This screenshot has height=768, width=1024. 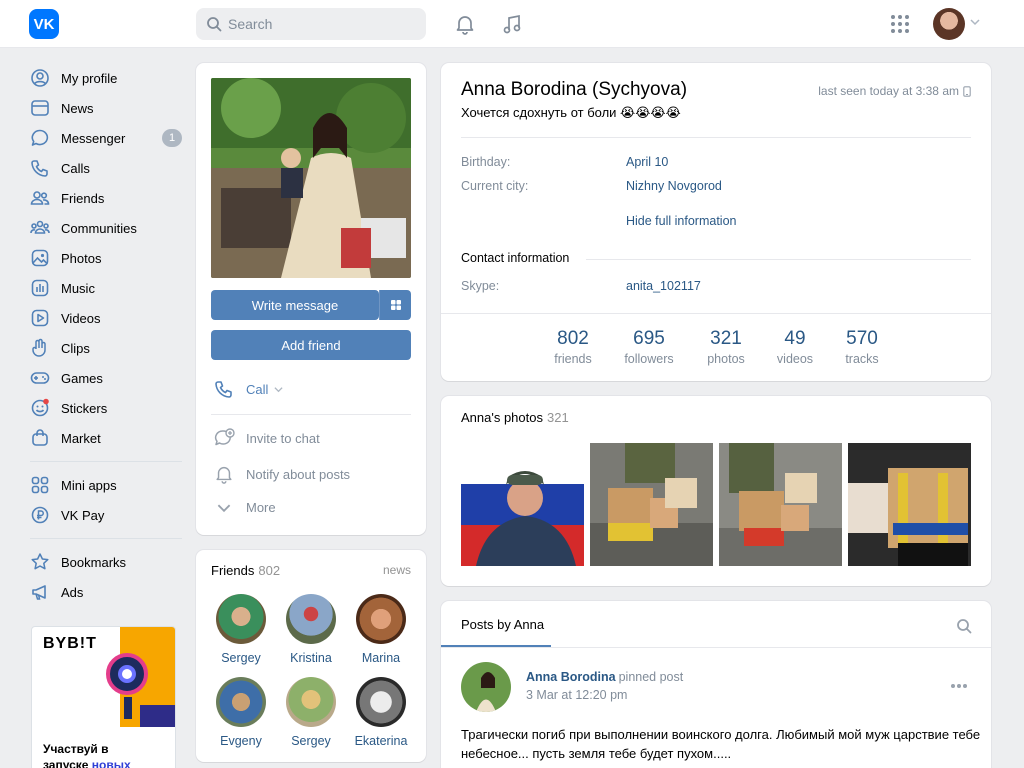 What do you see at coordinates (106, 348) in the screenshot?
I see `sidebar-item-clips: Clips` at bounding box center [106, 348].